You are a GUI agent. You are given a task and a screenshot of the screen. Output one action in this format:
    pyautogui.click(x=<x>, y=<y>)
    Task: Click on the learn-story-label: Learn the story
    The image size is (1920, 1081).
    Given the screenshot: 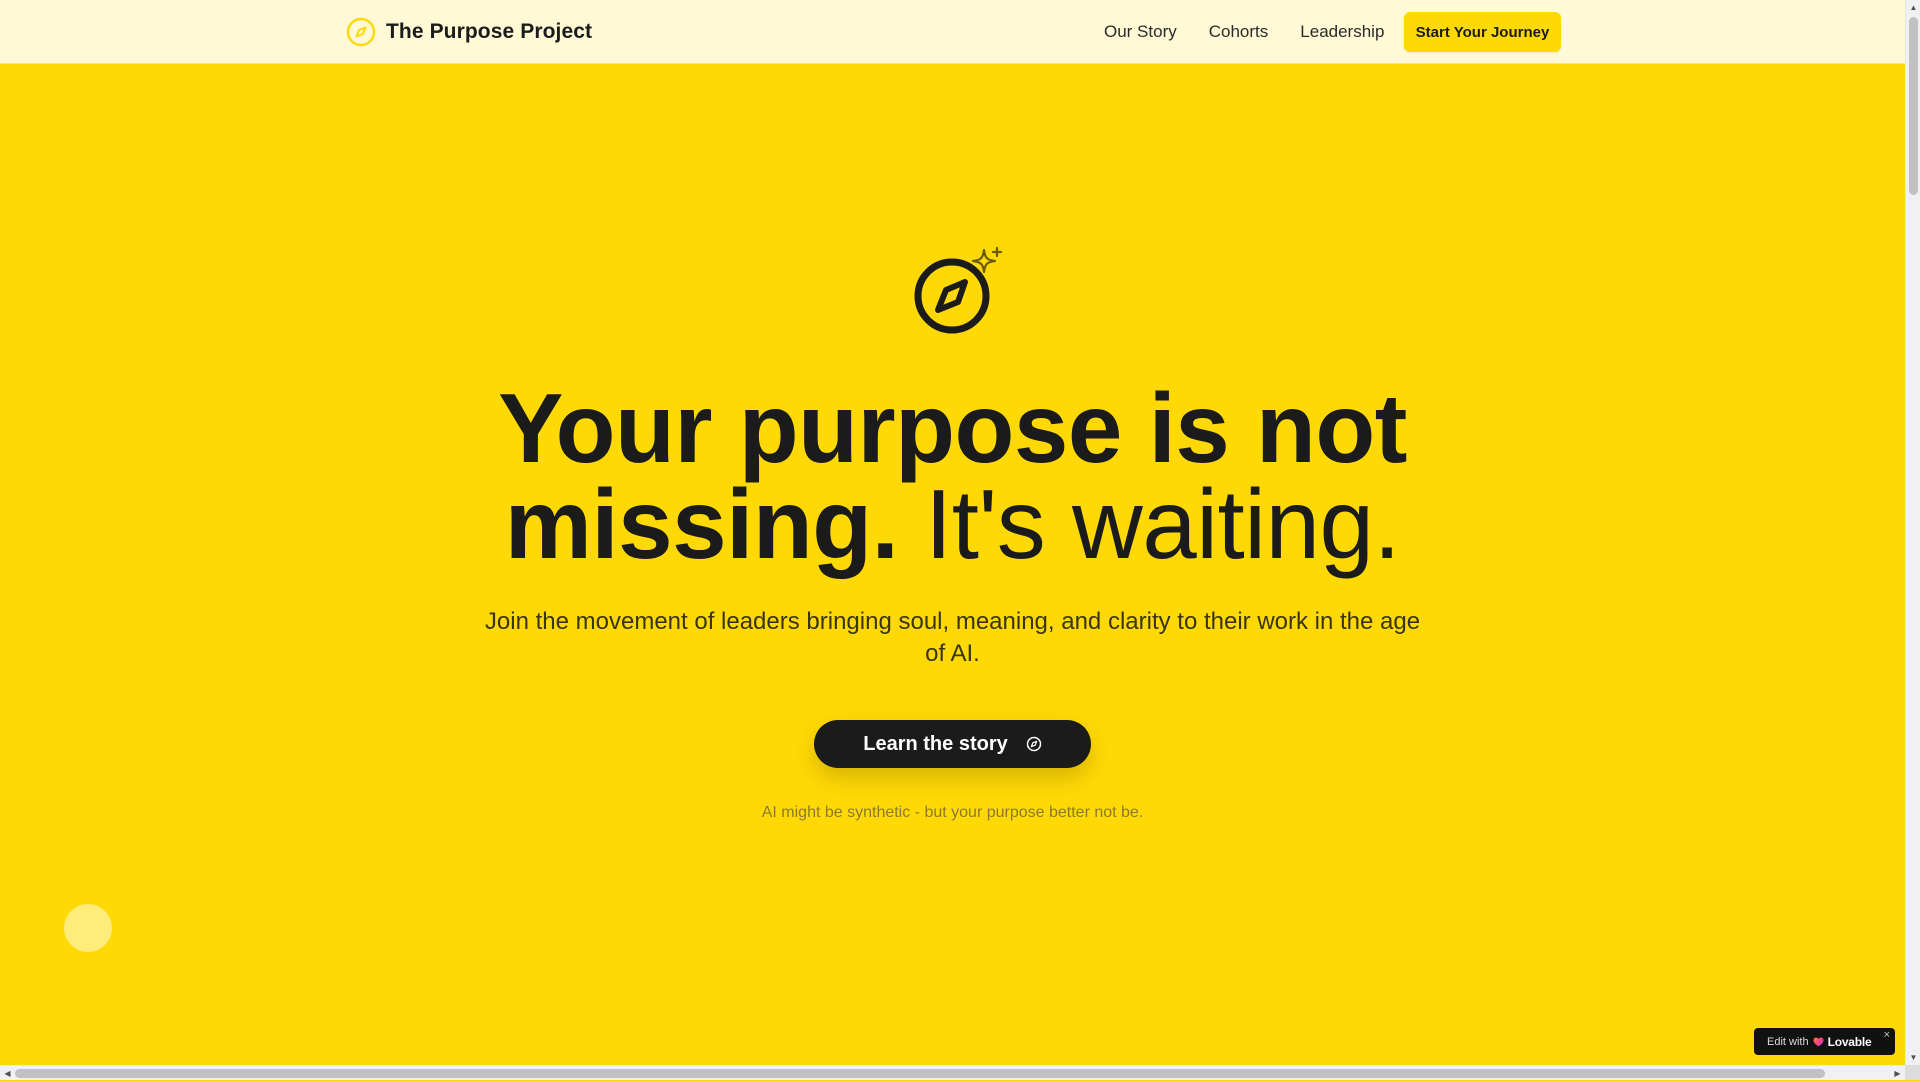 What is the action you would take?
    pyautogui.click(x=935, y=743)
    